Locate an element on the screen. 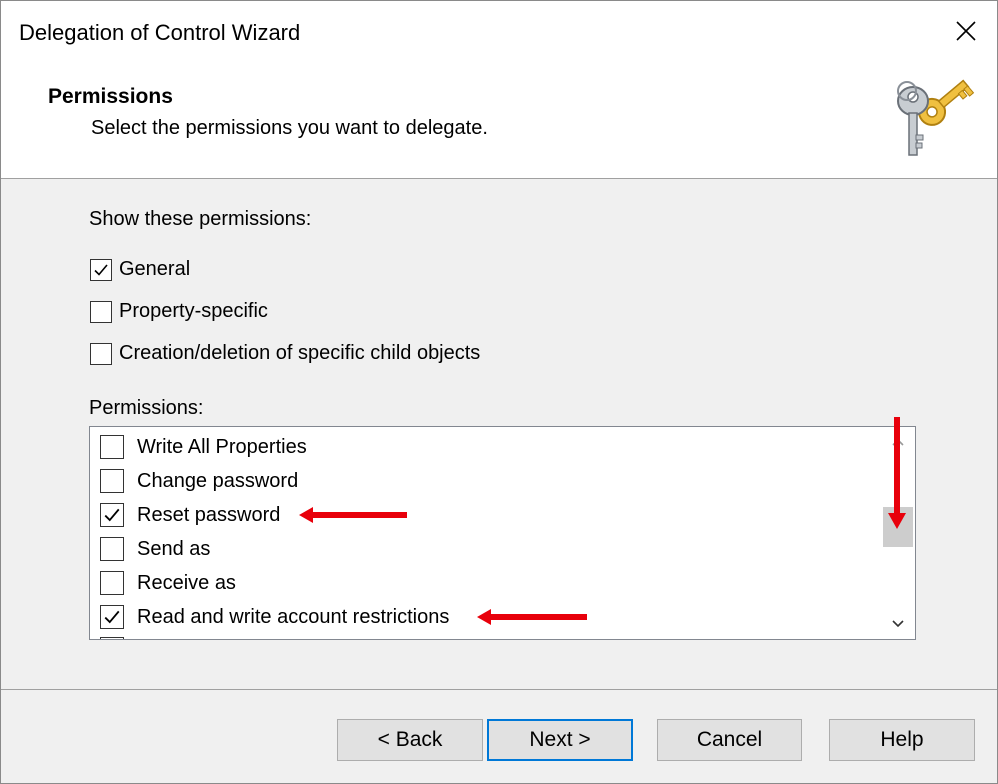  close-icon is located at coordinates (966, 31).